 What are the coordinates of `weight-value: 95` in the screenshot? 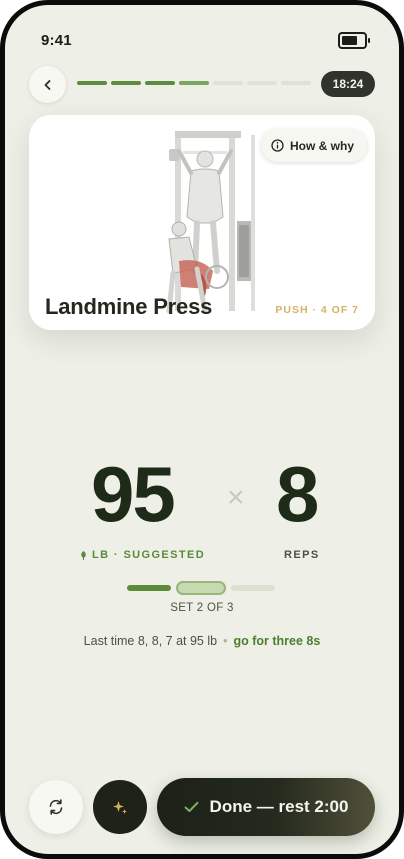 It's located at (133, 494).